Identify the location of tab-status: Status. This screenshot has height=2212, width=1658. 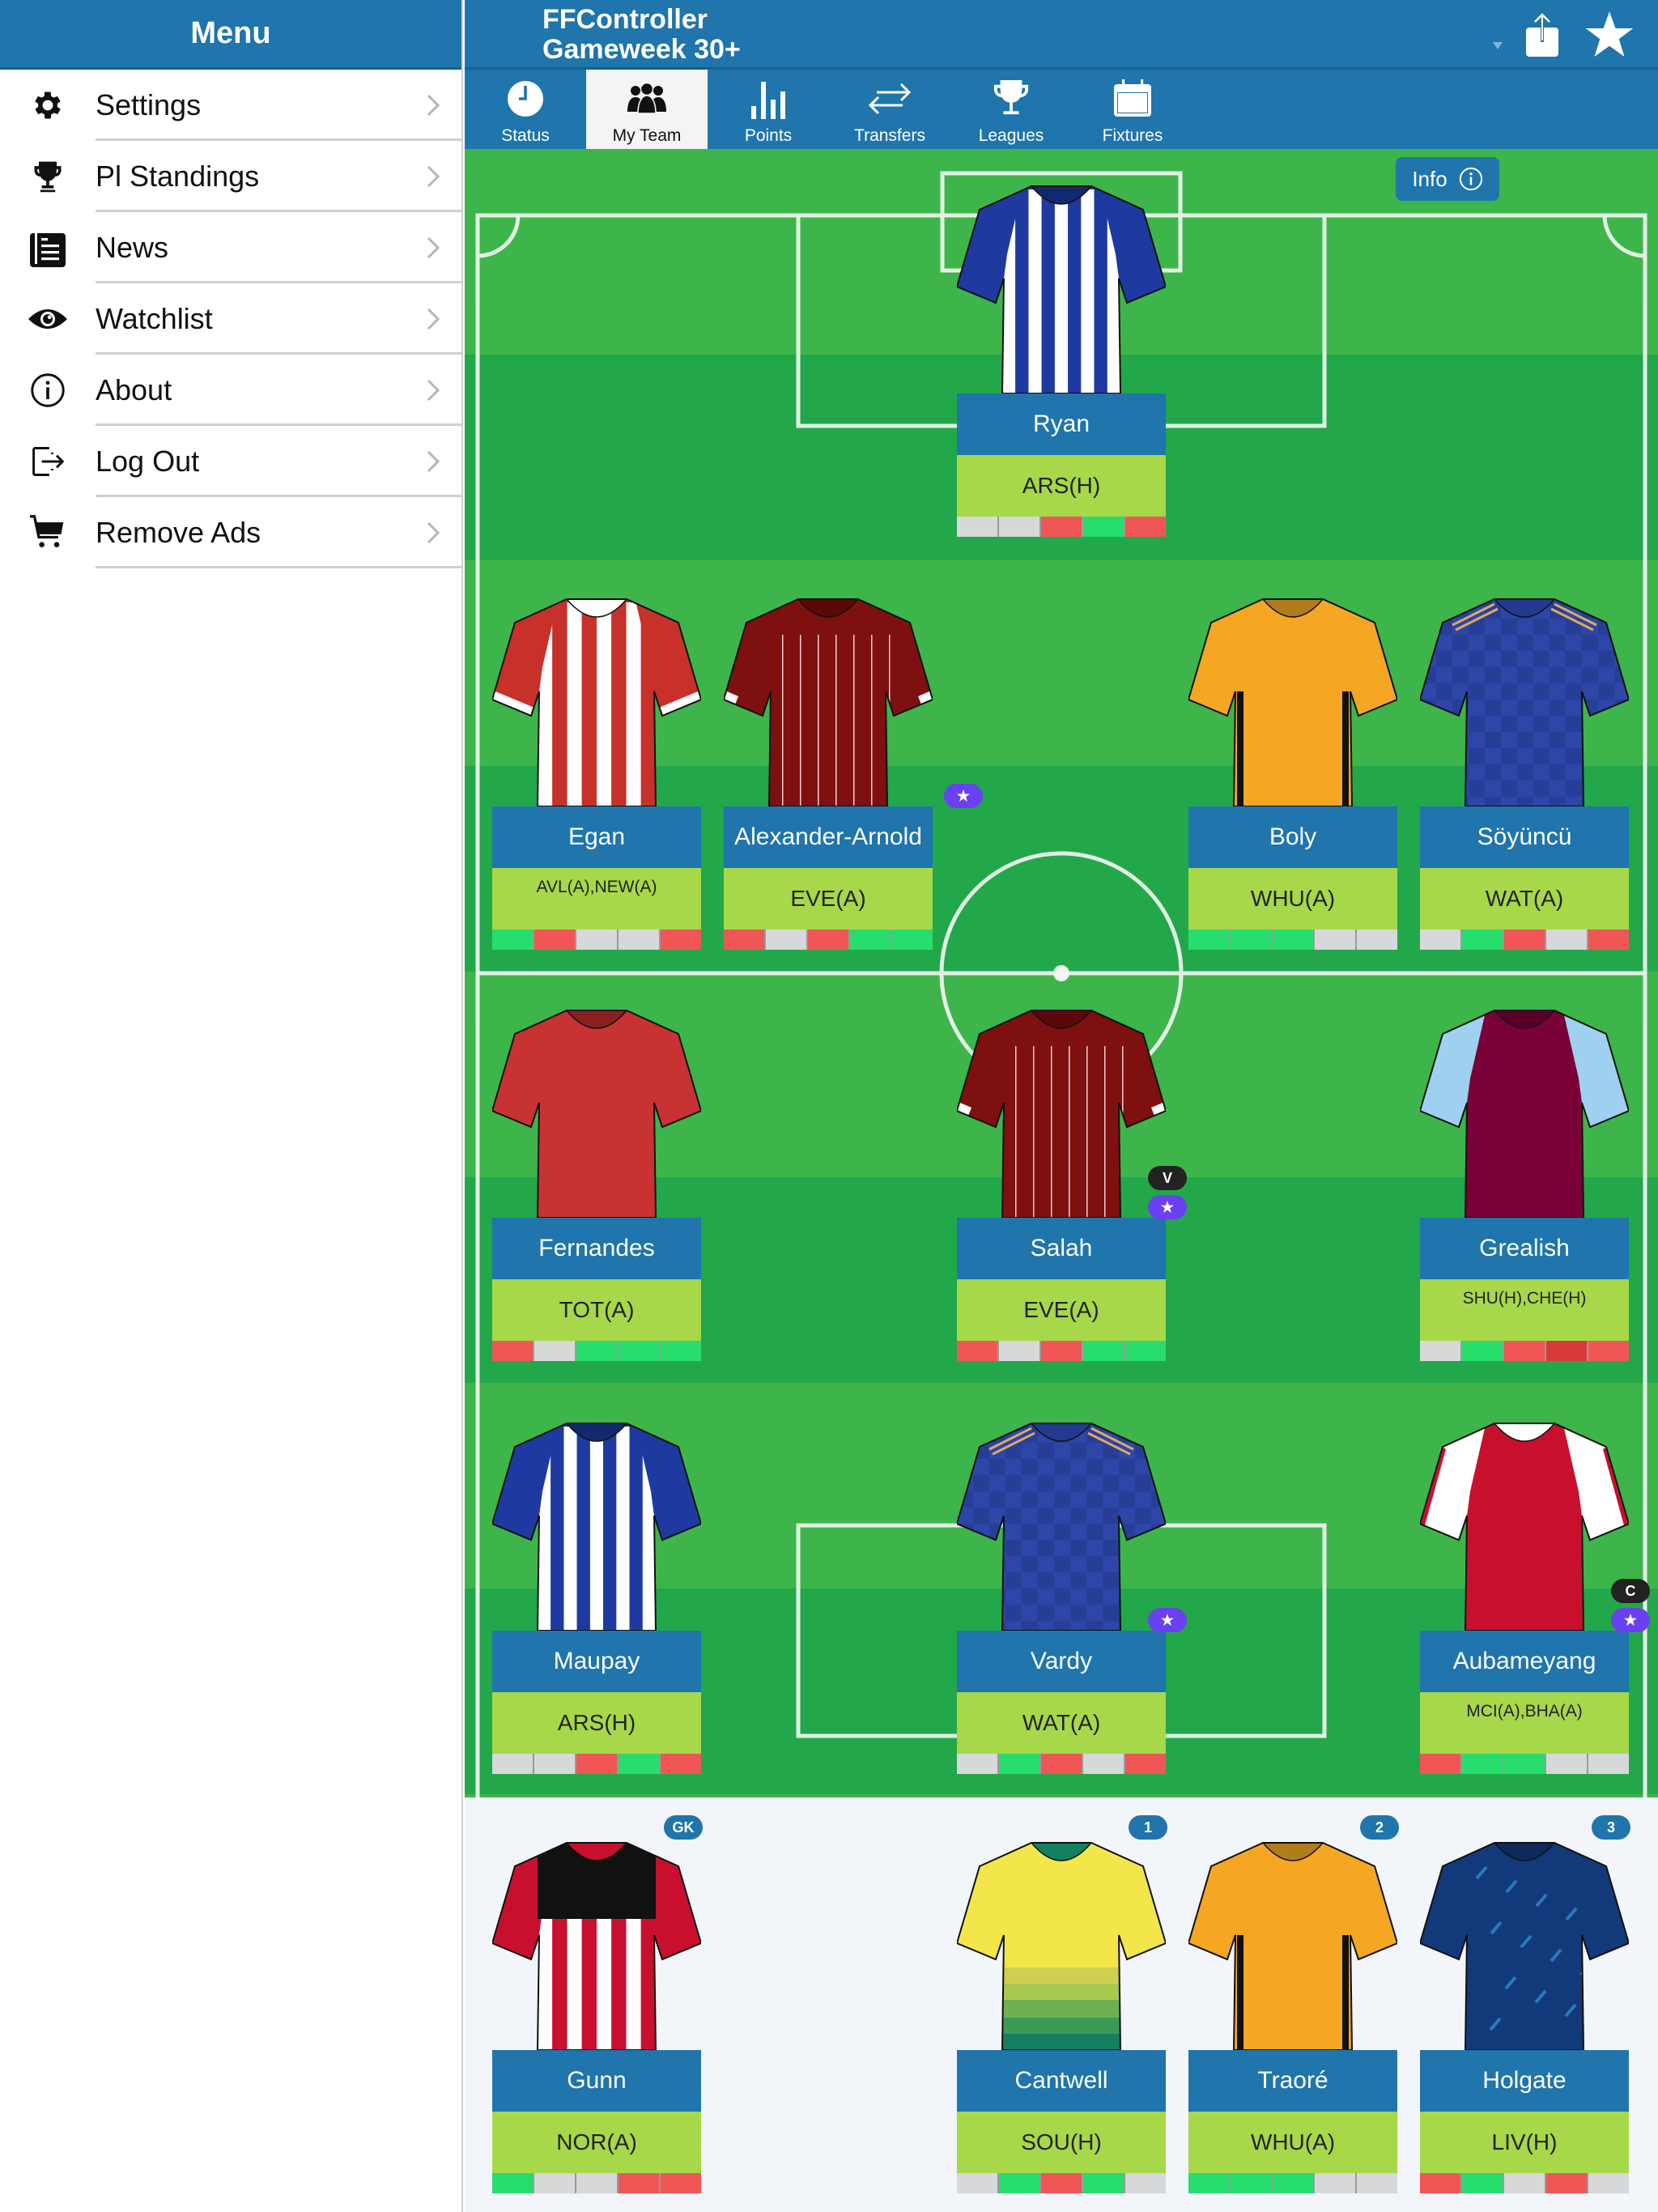
(525, 110).